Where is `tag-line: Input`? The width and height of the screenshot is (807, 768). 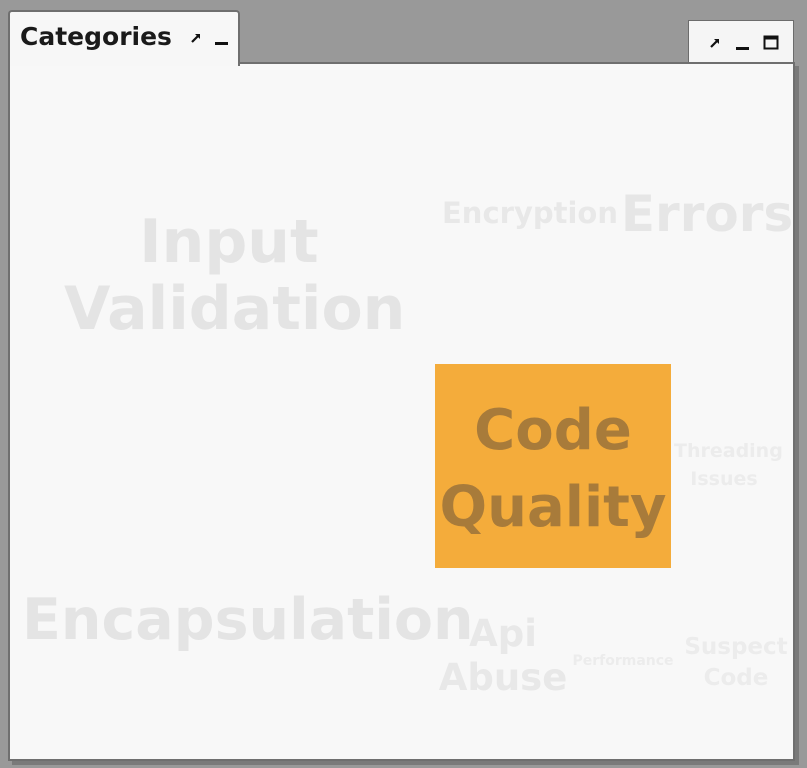 tag-line: Input is located at coordinates (229, 242).